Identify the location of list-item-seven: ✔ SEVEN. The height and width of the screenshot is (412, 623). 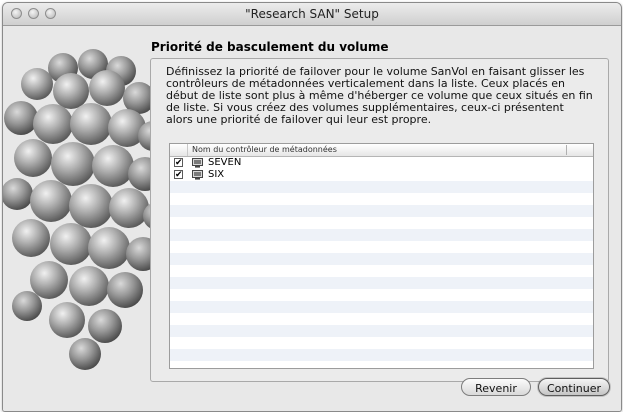
(381, 163).